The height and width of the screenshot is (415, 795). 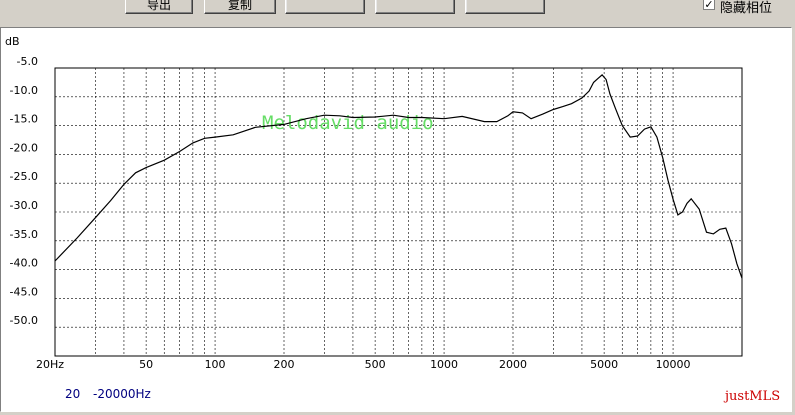 I want to click on x-tick-label: 20Hz, so click(x=50, y=364).